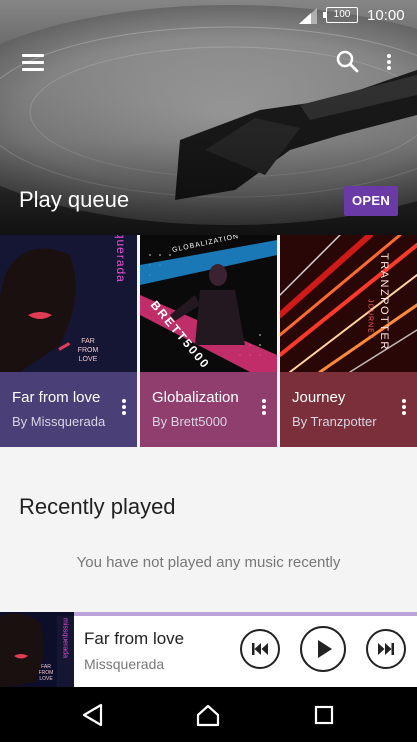 The image size is (417, 742). I want to click on card-title: Journey, so click(319, 397).